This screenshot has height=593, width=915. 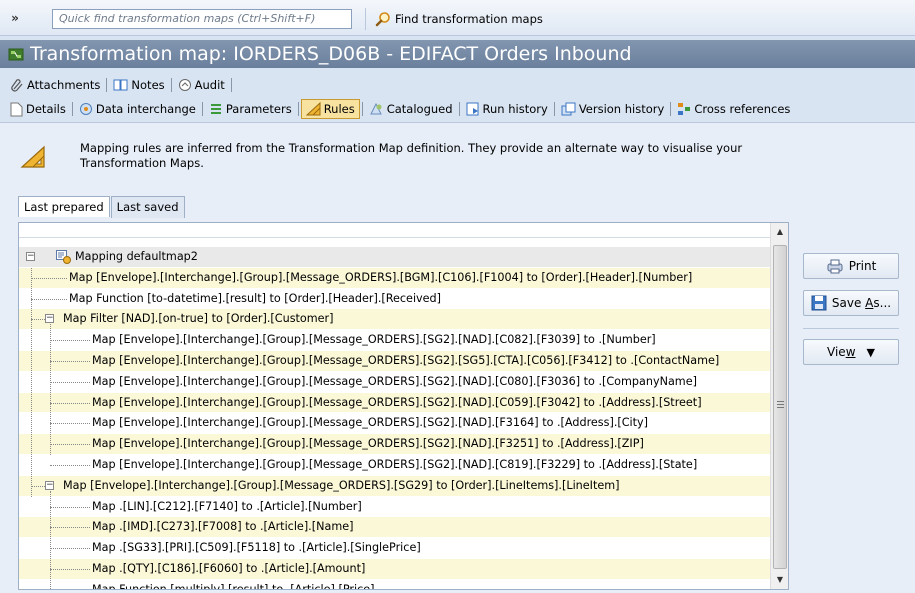 I want to click on vertical-scrollbar: ▲ ▼, so click(x=779, y=406).